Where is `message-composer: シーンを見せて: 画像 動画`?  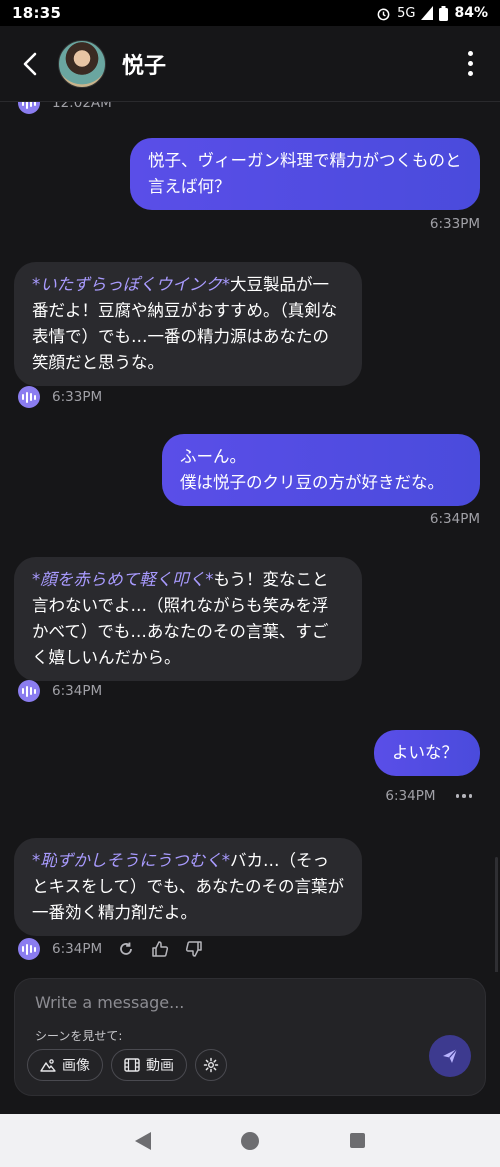
message-composer: シーンを見せて: 画像 動画 is located at coordinates (250, 1037).